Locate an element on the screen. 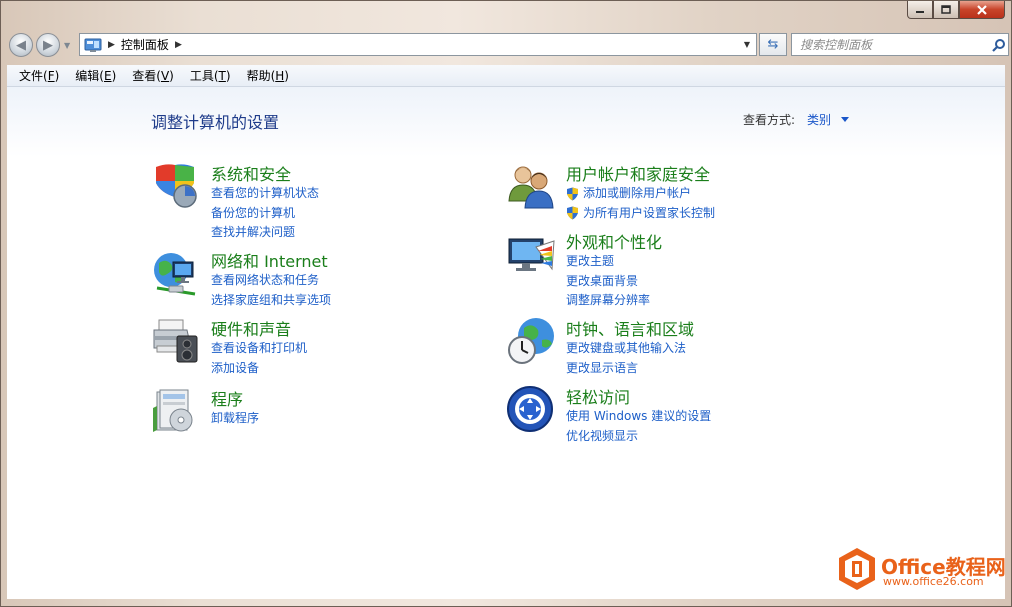 The image size is (1012, 607). category-links: 添加或删除用户帐户 为所有用户设置家长控制 is located at coordinates (640, 203).